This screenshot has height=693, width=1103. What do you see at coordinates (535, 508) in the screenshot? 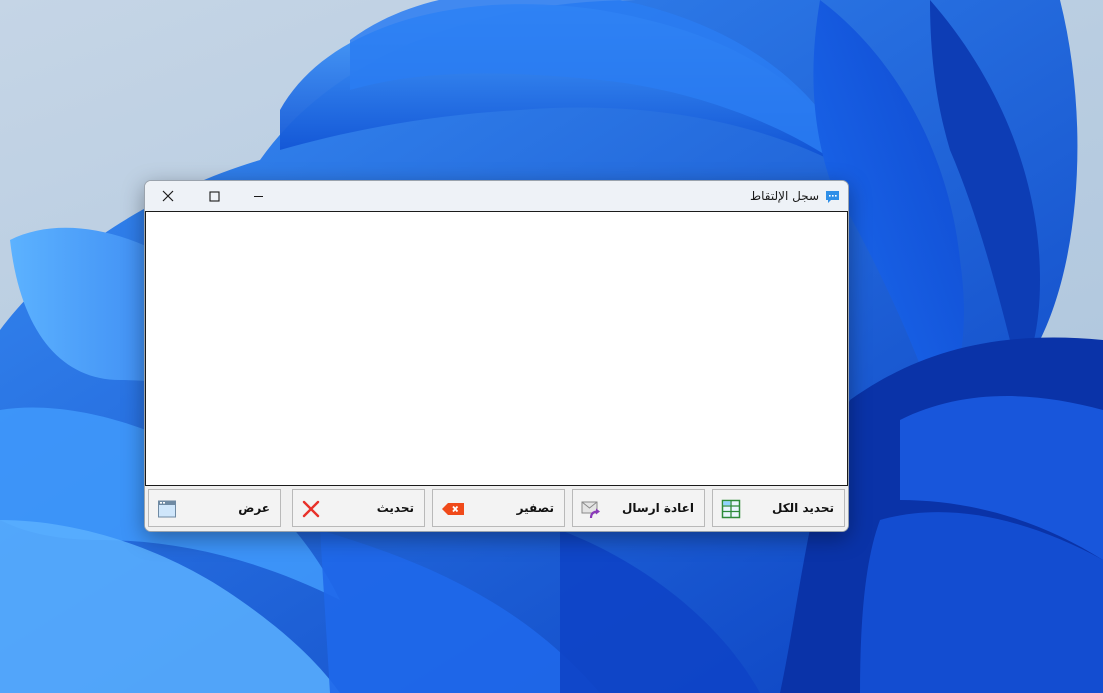
I see `reset-label: تصفير` at bounding box center [535, 508].